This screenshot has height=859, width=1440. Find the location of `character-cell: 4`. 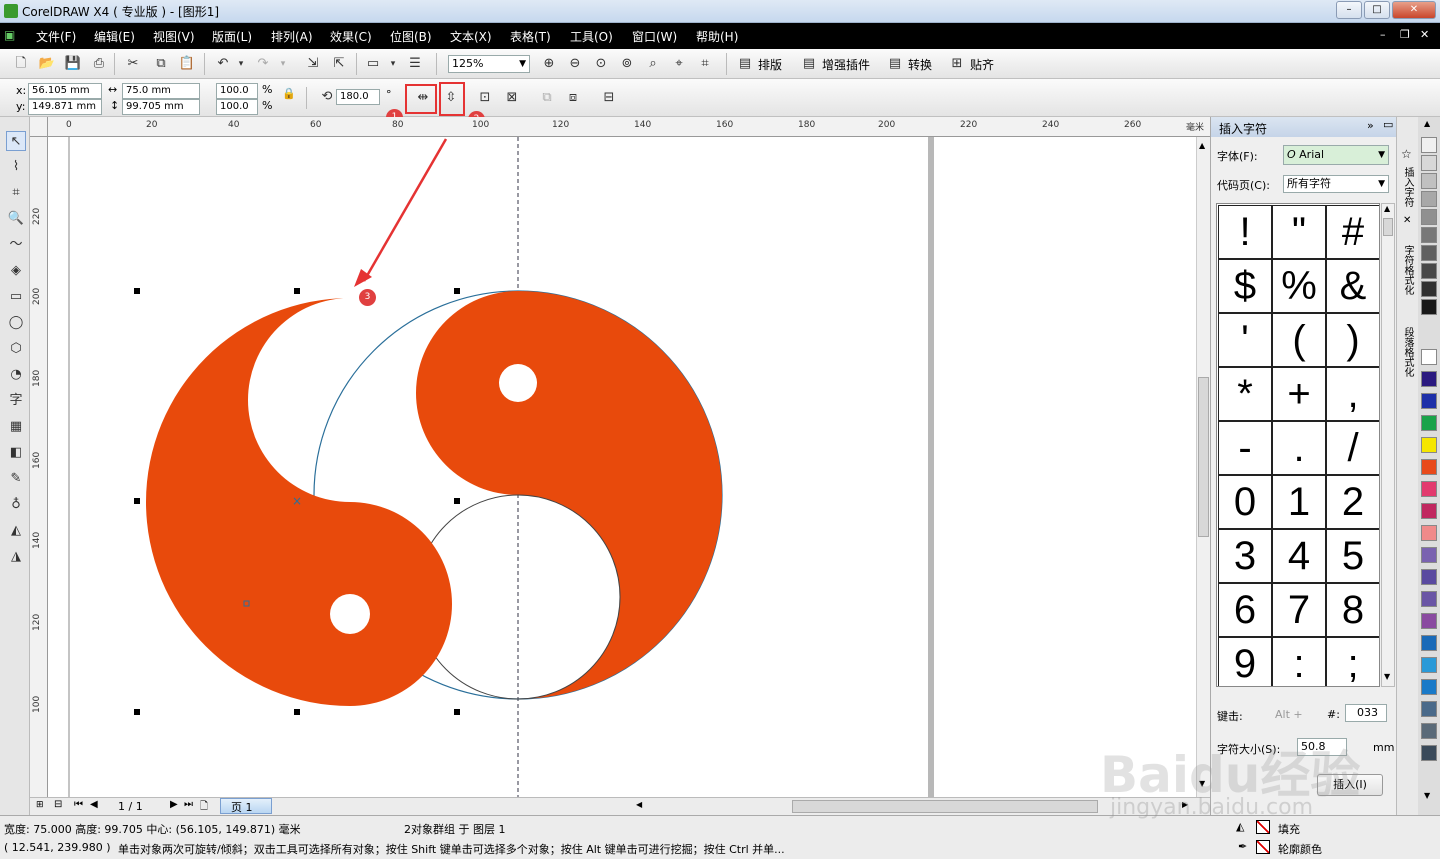

character-cell: 4 is located at coordinates (1299, 556).